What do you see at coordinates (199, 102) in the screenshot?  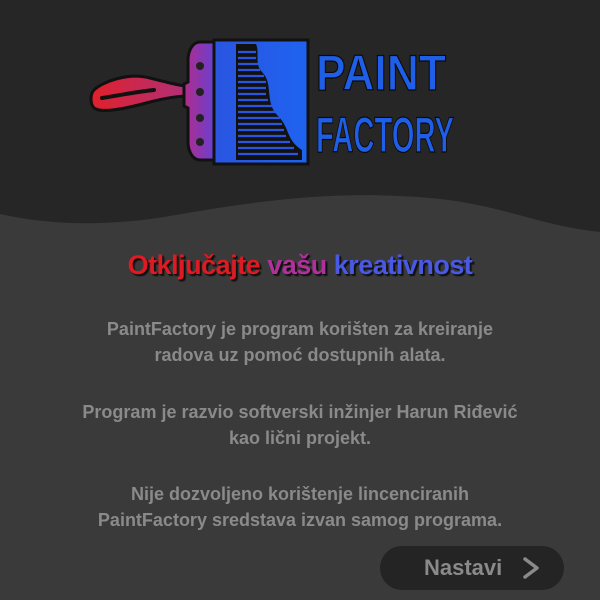 I see `paintbrush-icon` at bounding box center [199, 102].